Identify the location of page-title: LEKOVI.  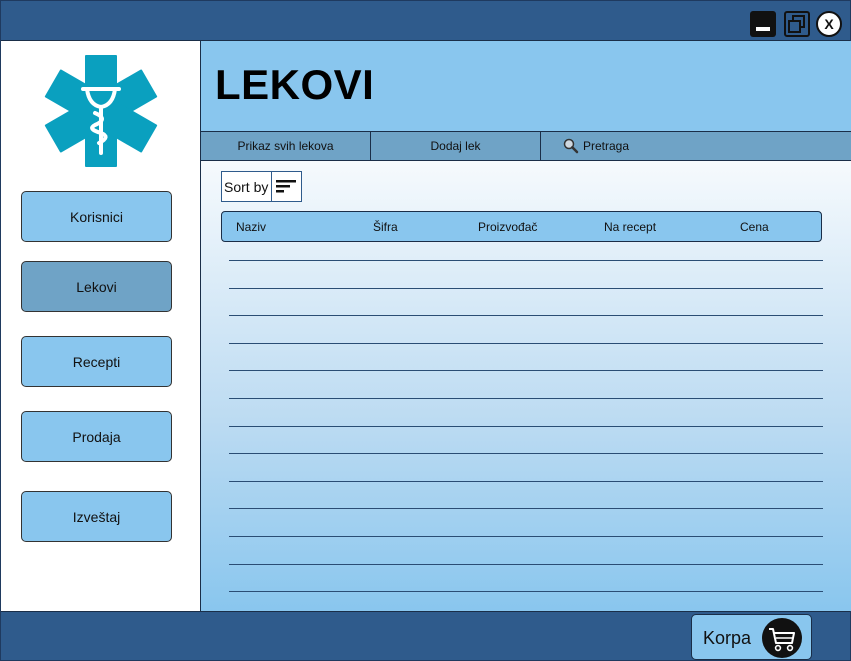
(295, 84).